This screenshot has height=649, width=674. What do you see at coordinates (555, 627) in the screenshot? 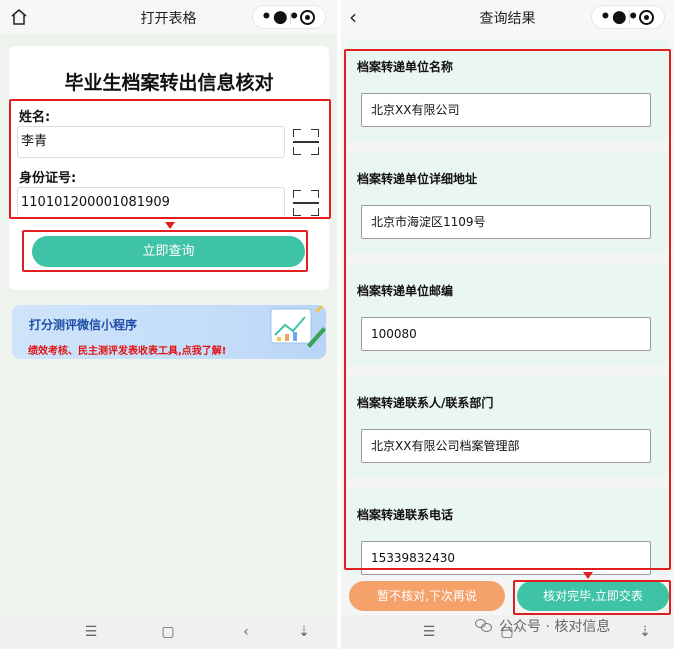
I see `watermark-text: 公众号 · 核对信息` at bounding box center [555, 627].